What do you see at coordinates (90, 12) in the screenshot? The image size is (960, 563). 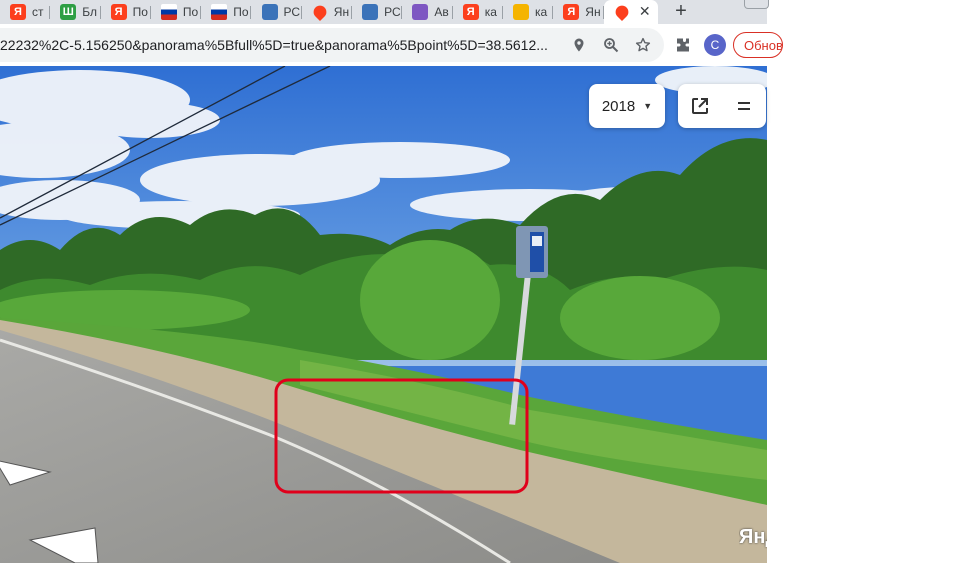 I see `tab-label: Бл` at bounding box center [90, 12].